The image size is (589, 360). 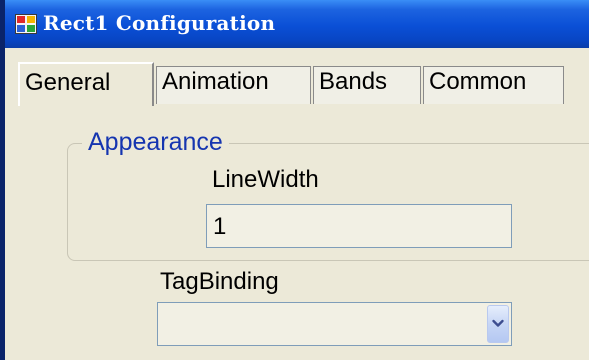 I want to click on tab-strip: General Animation Bands Common, so click(x=299, y=81).